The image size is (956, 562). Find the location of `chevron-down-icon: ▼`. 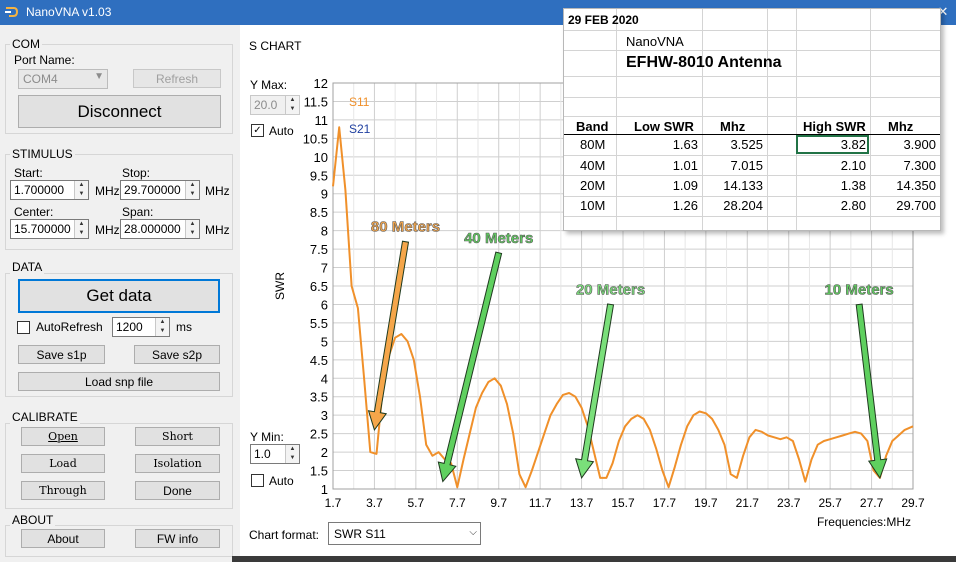

chevron-down-icon: ▼ is located at coordinates (99, 76).